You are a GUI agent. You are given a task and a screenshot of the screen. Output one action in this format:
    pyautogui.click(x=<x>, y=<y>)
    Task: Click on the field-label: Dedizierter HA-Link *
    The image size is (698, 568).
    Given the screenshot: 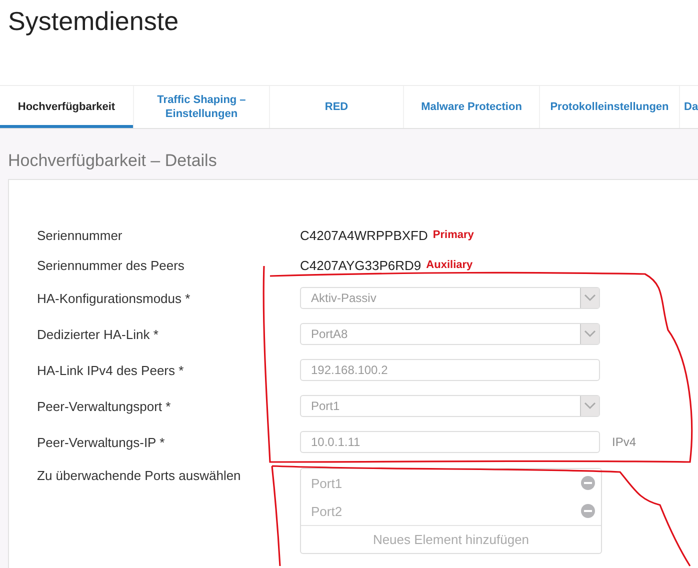 What is the action you would take?
    pyautogui.click(x=98, y=334)
    